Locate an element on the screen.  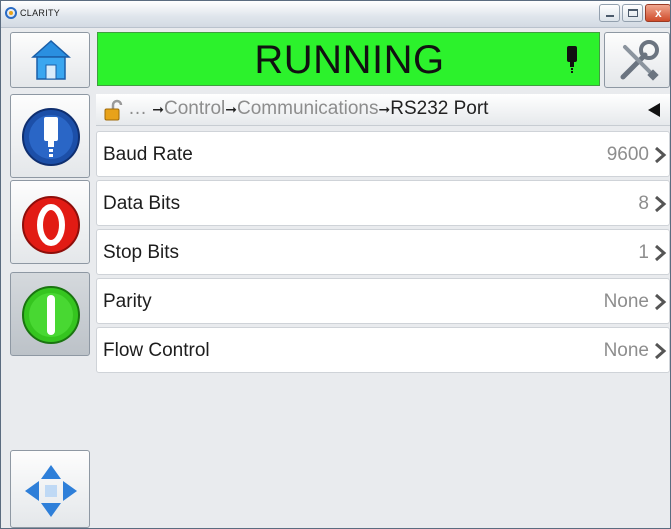
setting-label: Flow Control is located at coordinates (156, 350).